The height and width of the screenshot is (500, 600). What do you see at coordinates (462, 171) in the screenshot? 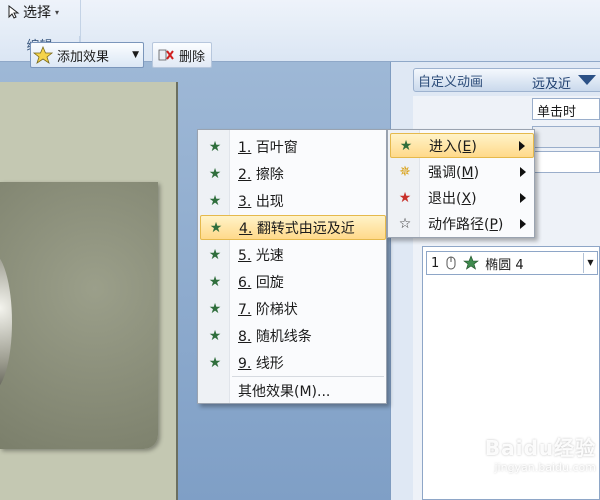
I see `menu-item-emphasis: ✵ 强调(M)` at bounding box center [462, 171].